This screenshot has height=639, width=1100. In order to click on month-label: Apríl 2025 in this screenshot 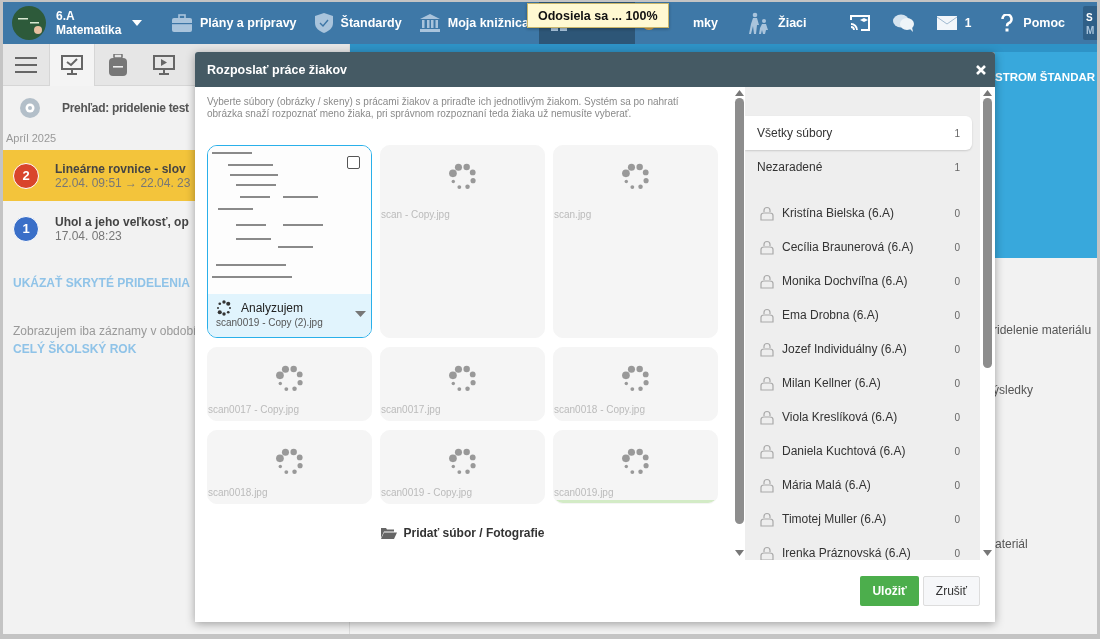, I will do `click(31, 138)`.